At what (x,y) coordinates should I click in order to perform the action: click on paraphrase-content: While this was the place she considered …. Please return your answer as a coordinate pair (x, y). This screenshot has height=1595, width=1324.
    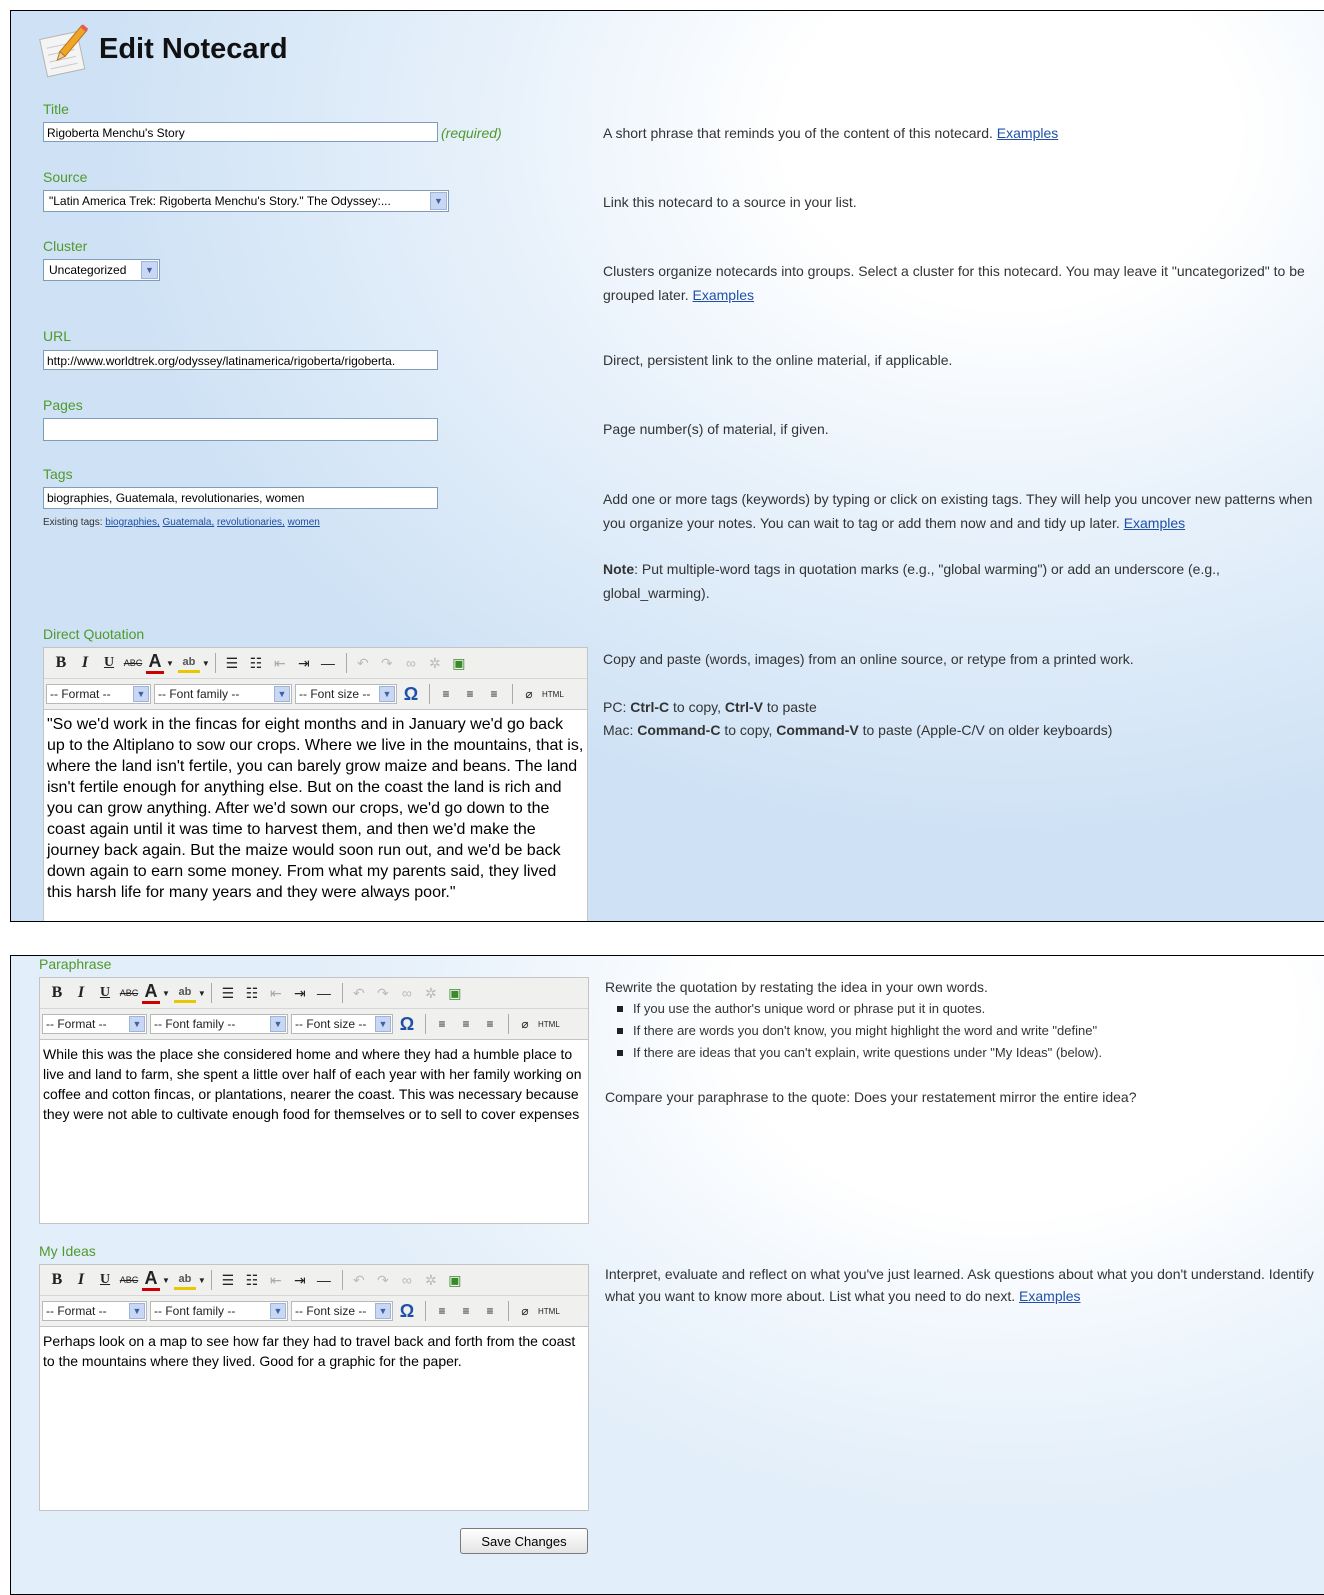
    Looking at the image, I should click on (314, 1084).